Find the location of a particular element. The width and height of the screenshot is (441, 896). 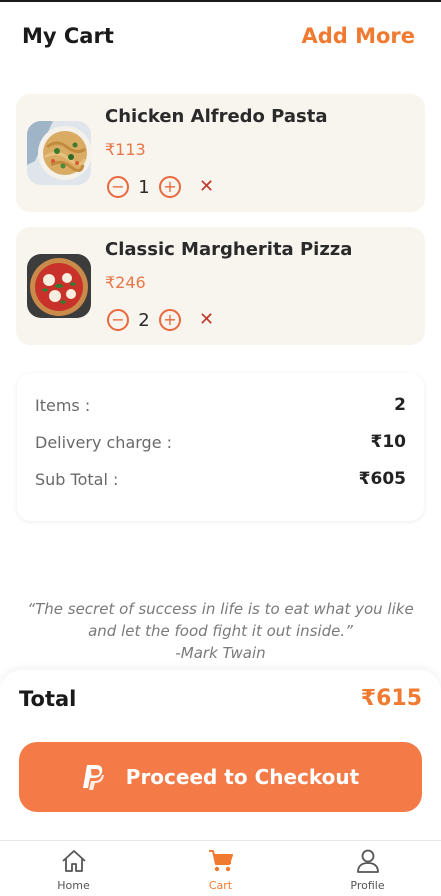

nav-cart-label: Cart is located at coordinates (220, 885).